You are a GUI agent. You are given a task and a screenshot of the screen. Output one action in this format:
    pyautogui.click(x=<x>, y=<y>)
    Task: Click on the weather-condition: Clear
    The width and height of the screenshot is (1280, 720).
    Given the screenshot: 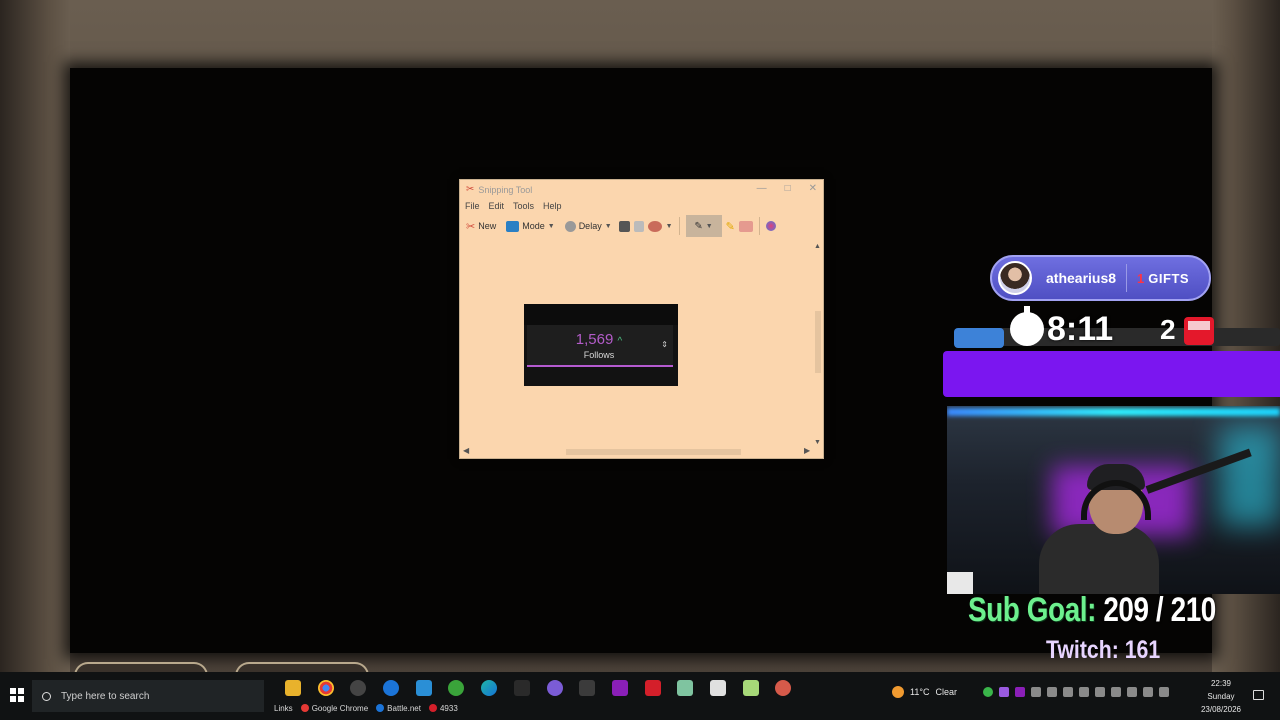 What is the action you would take?
    pyautogui.click(x=946, y=692)
    